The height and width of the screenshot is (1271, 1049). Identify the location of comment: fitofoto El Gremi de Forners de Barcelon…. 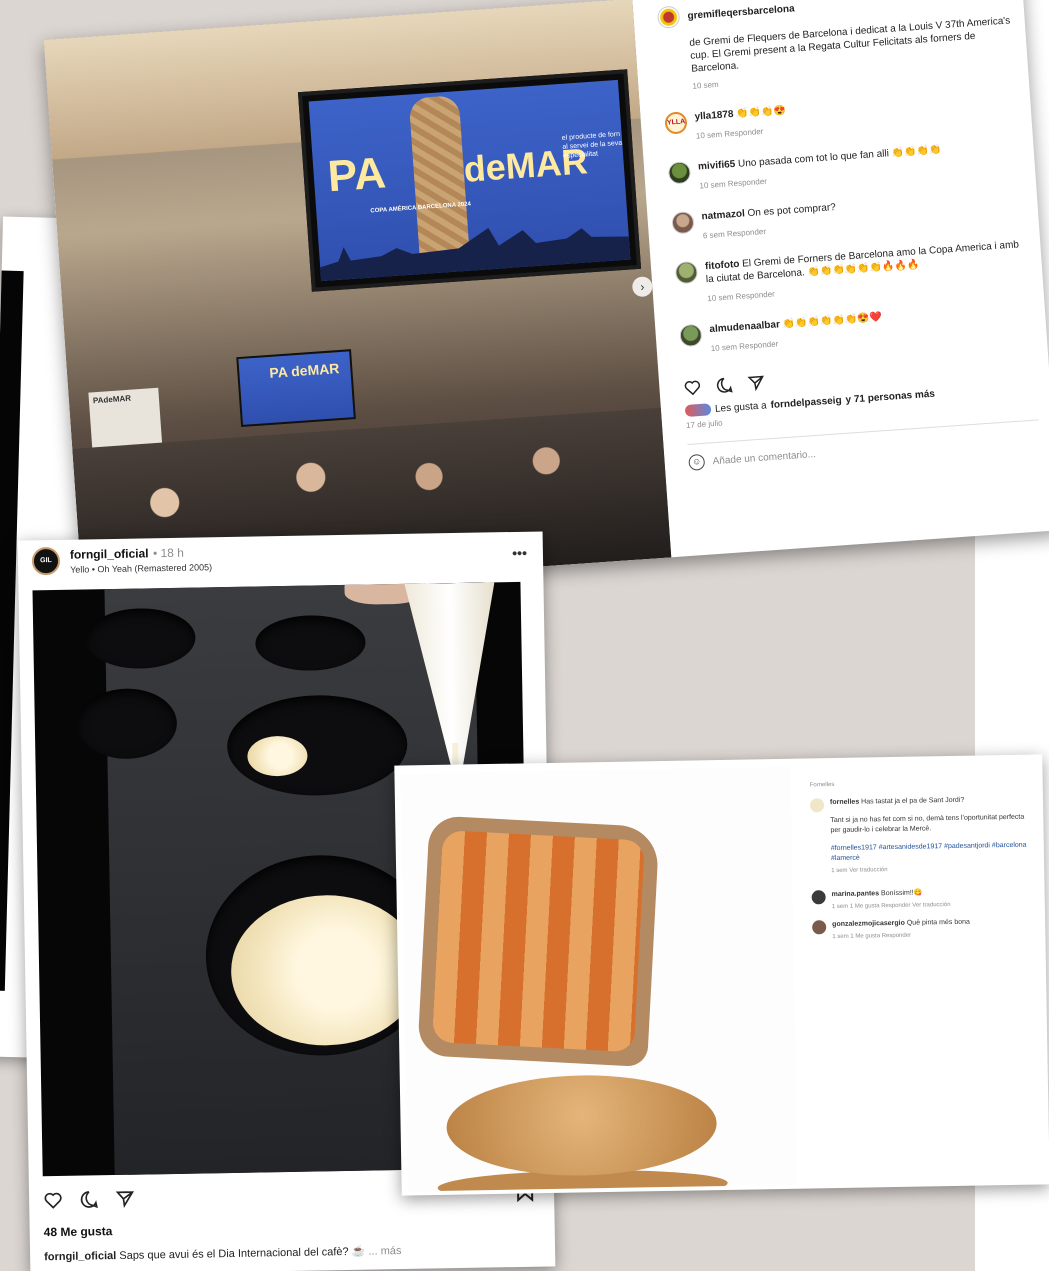
(851, 272).